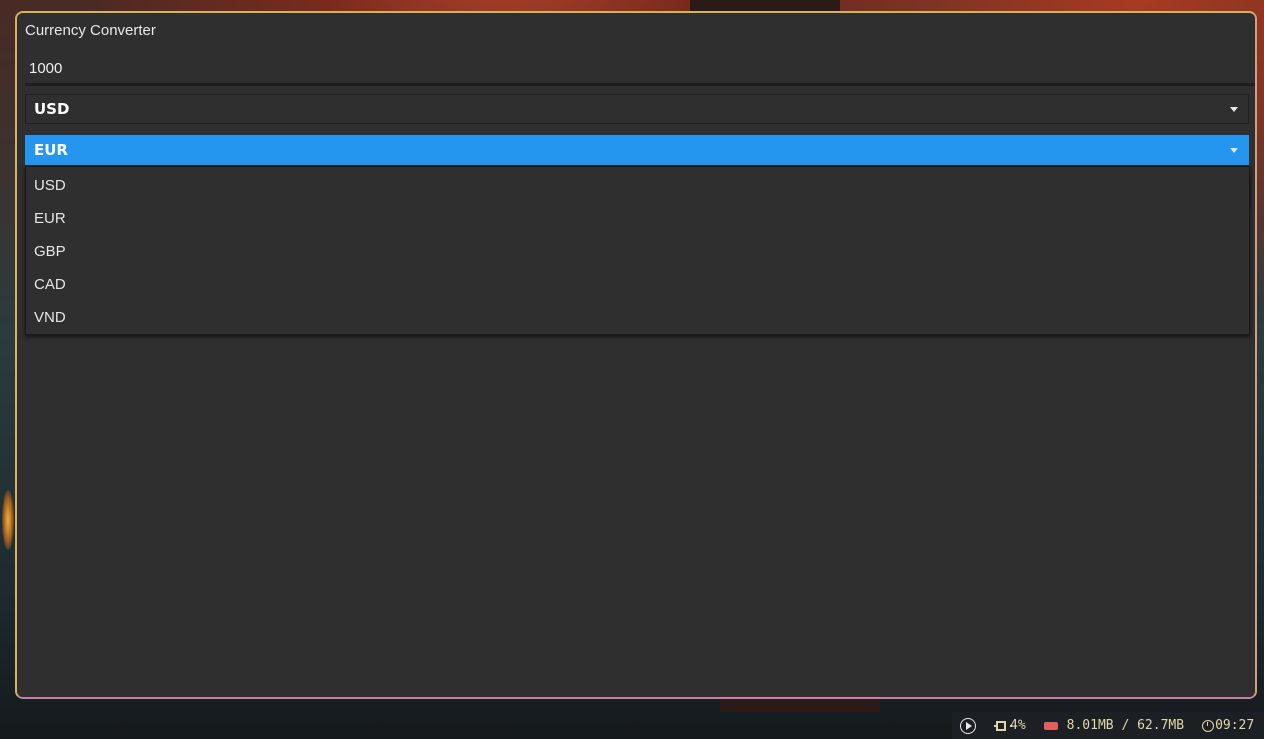 This screenshot has width=1264, height=739. Describe the element at coordinates (1003, 725) in the screenshot. I see `cpu-chip-icon` at that location.